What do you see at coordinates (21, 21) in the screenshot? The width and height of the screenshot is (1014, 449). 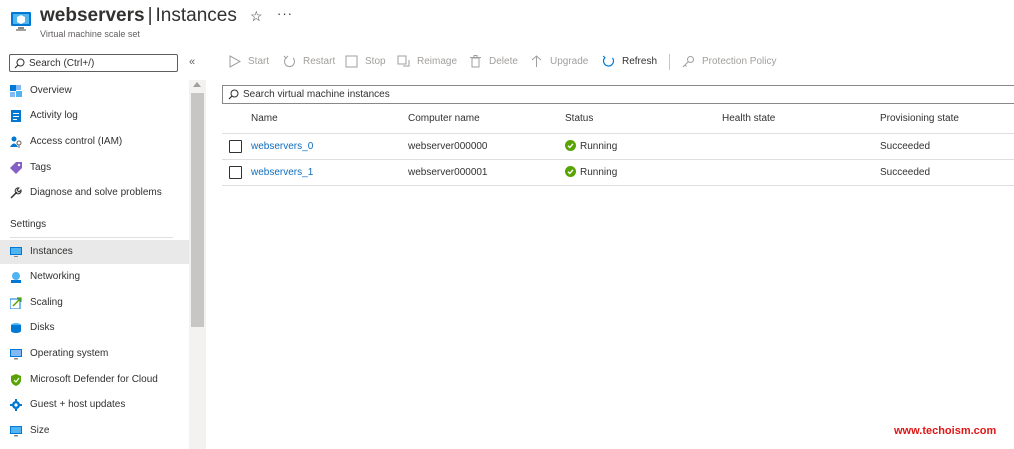 I see `vmss-icon` at bounding box center [21, 21].